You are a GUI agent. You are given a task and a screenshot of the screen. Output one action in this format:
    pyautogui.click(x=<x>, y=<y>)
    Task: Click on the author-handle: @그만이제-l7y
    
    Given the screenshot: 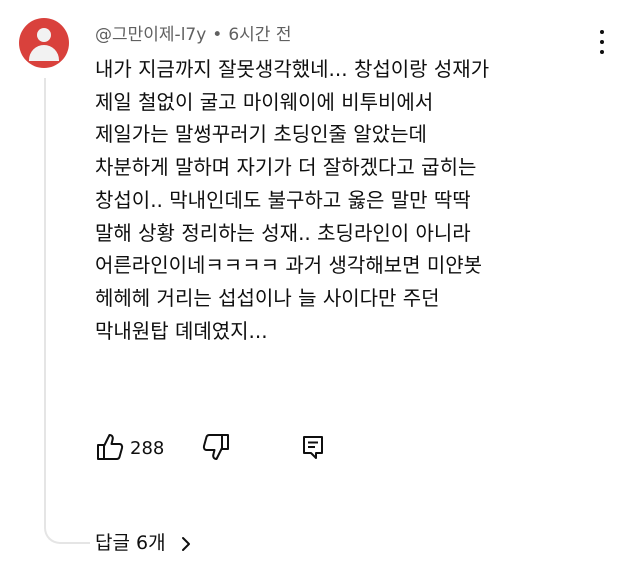 What is the action you would take?
    pyautogui.click(x=150, y=35)
    